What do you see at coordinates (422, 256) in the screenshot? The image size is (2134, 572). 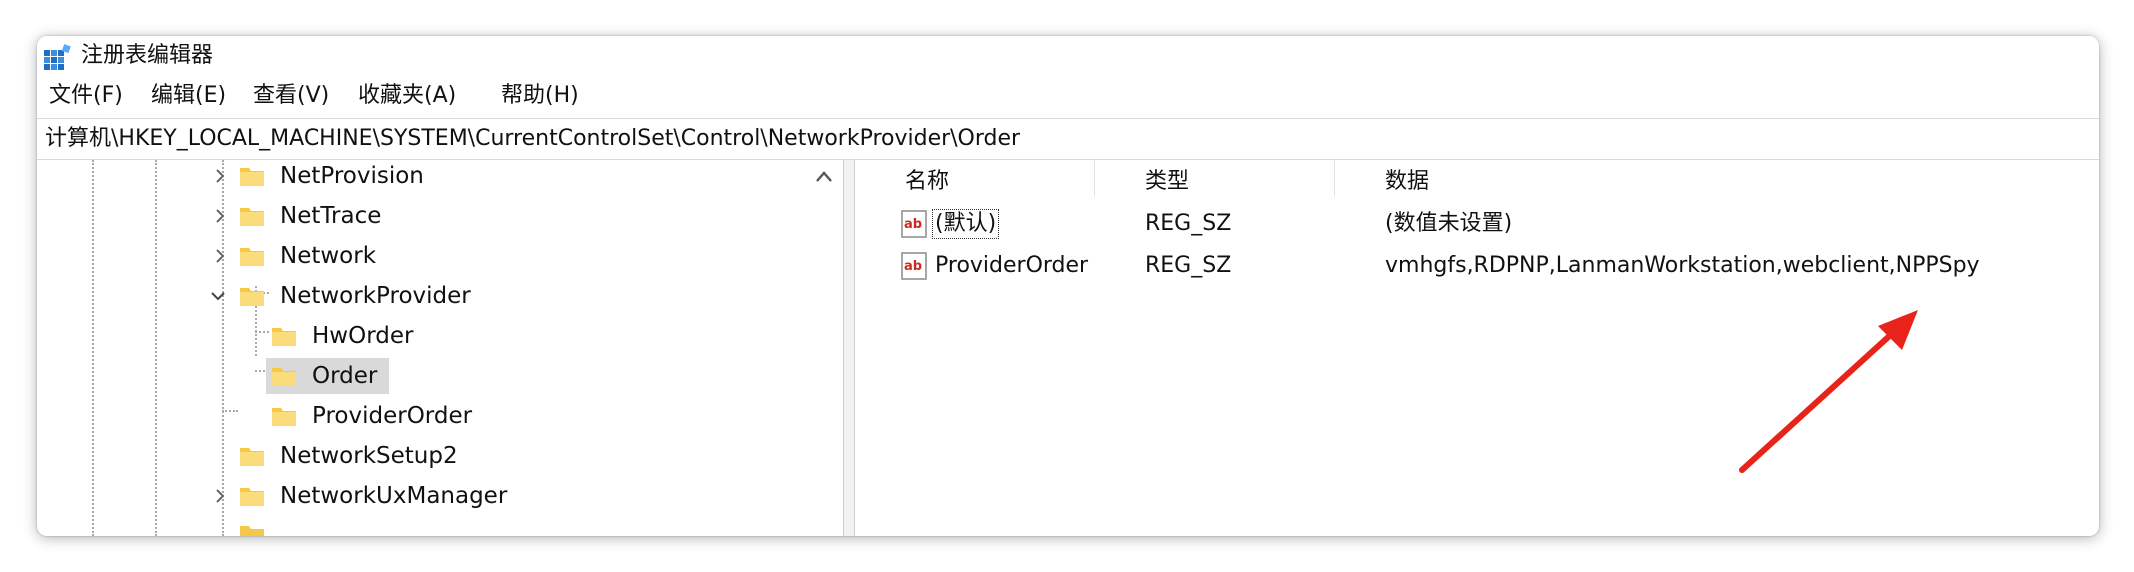 I see `tree-item-network: Network` at bounding box center [422, 256].